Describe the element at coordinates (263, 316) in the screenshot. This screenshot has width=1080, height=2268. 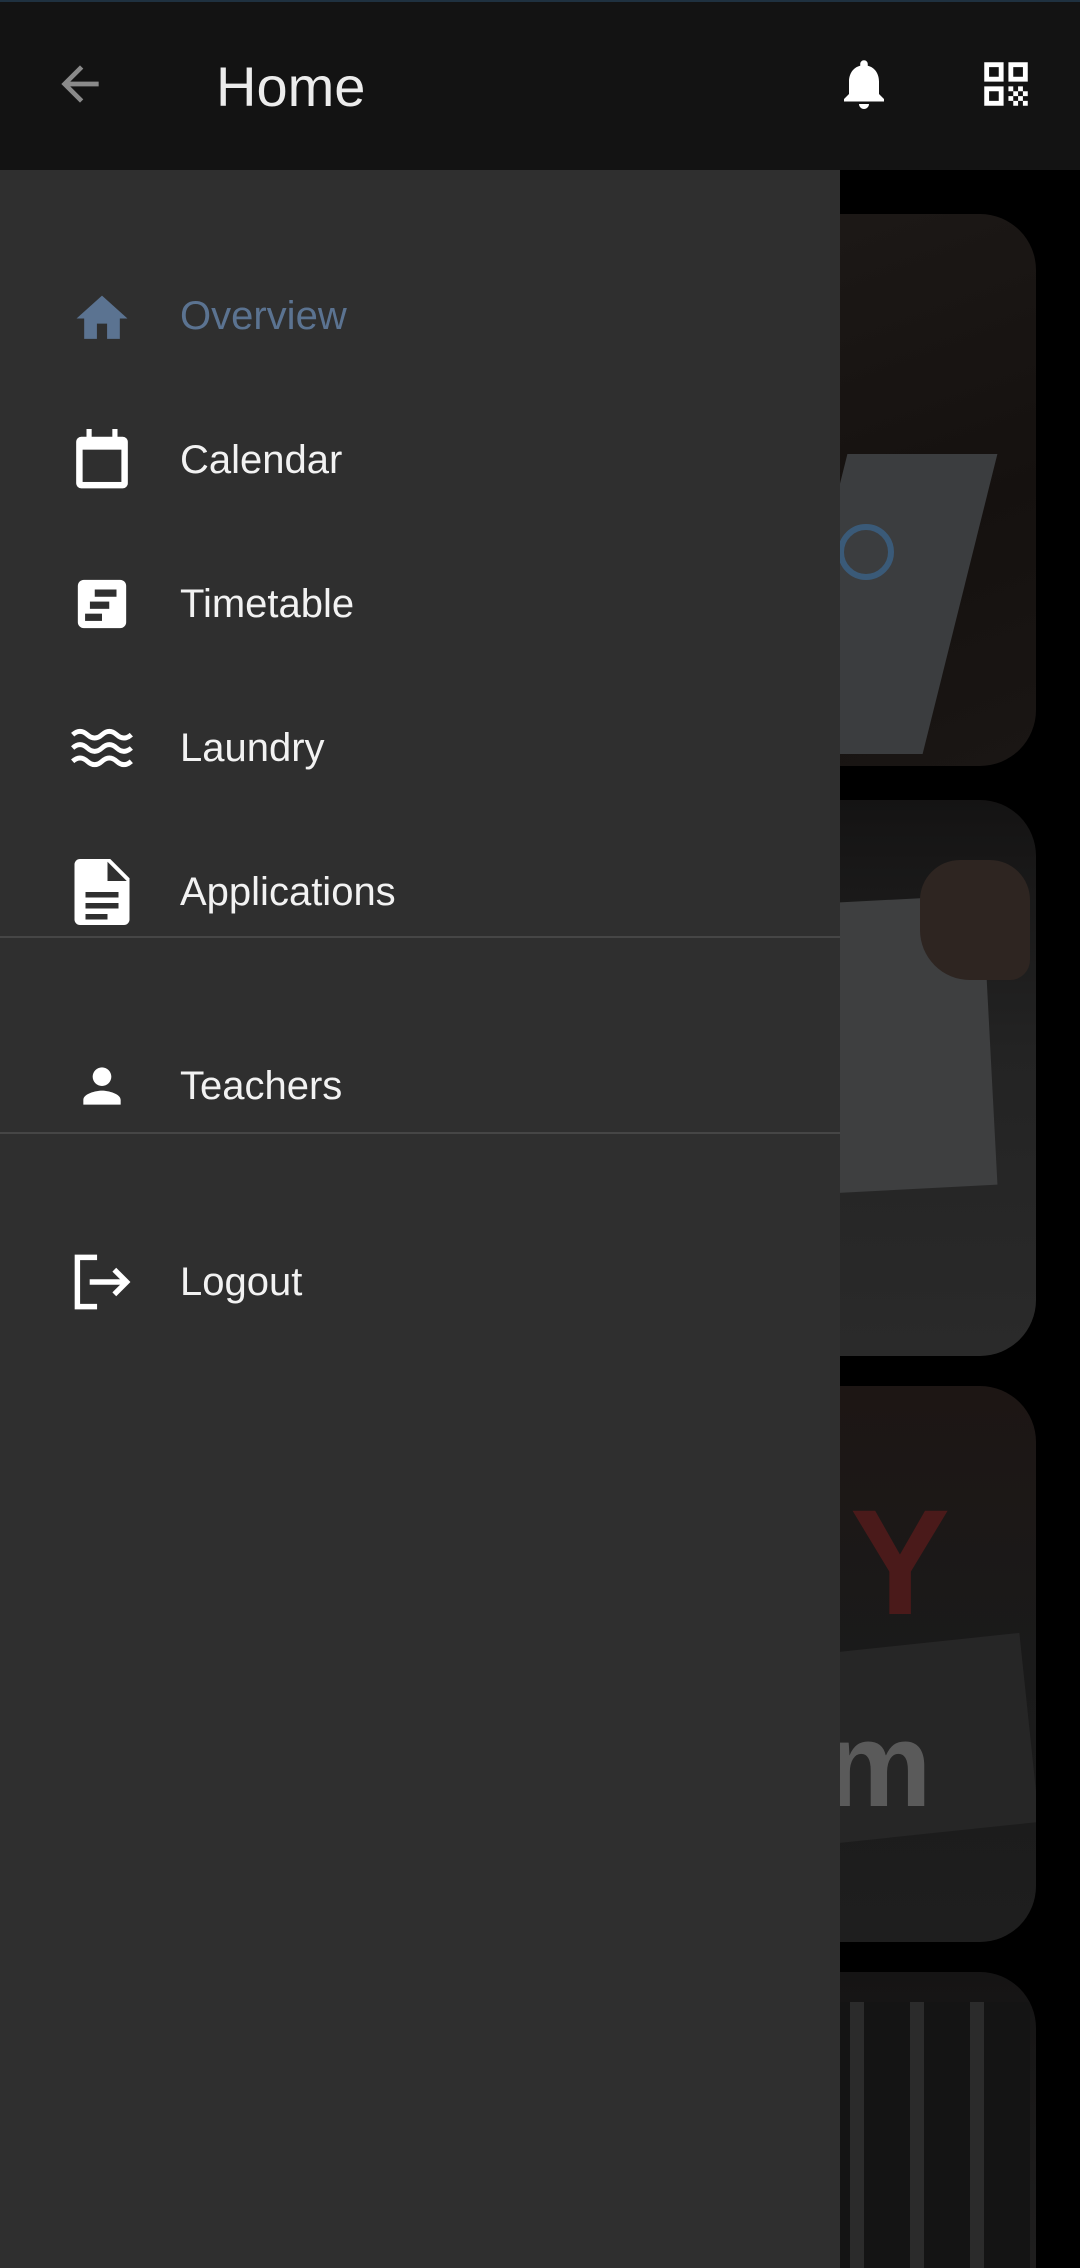
I see `drawer-item-label: Overview` at that location.